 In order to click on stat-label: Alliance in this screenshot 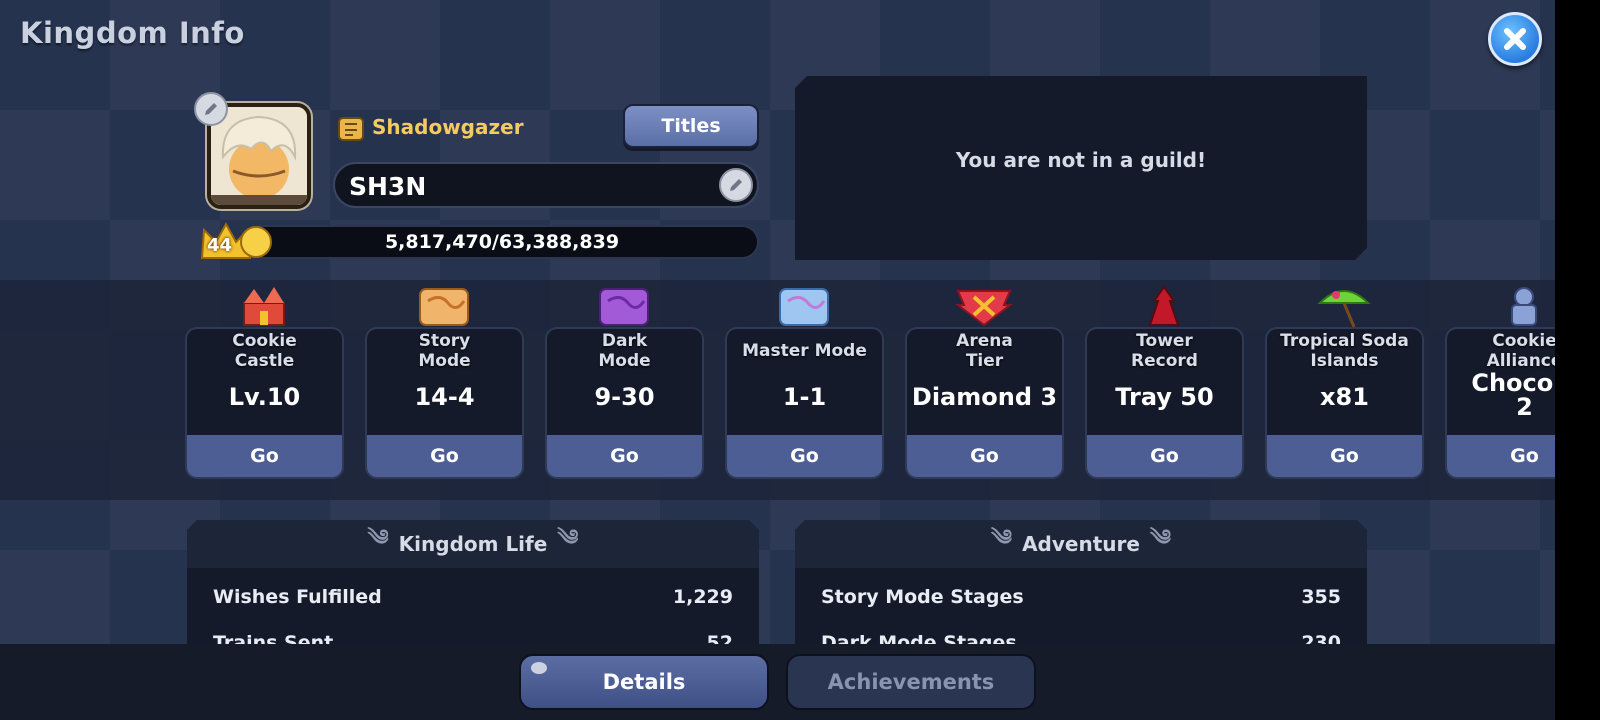, I will do `click(1520, 361)`.